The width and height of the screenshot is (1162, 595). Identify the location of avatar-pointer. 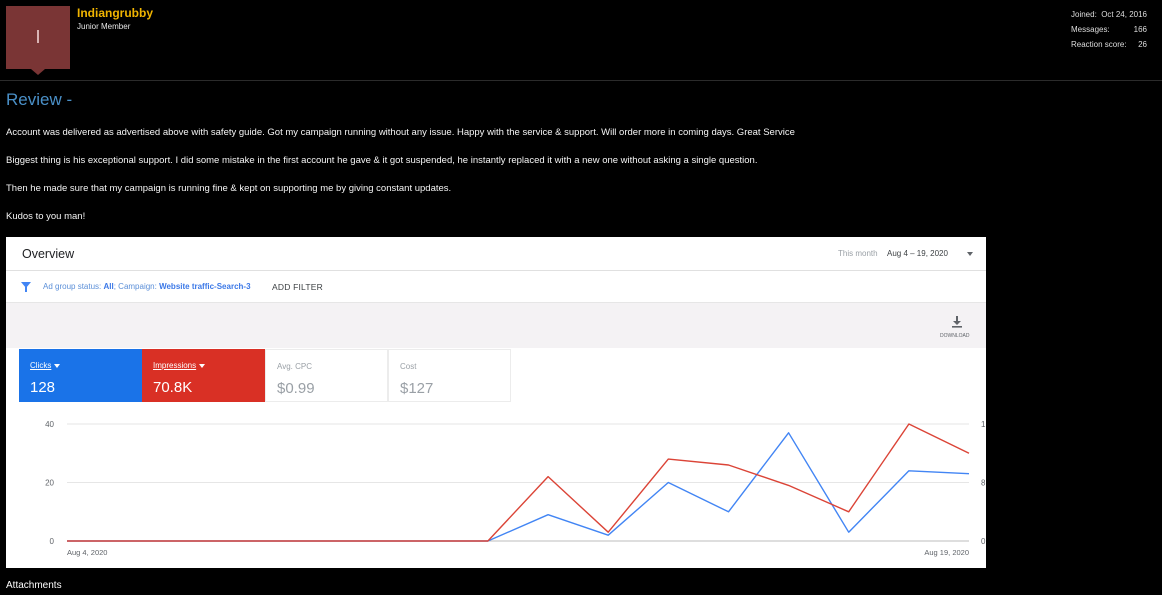
(38, 72).